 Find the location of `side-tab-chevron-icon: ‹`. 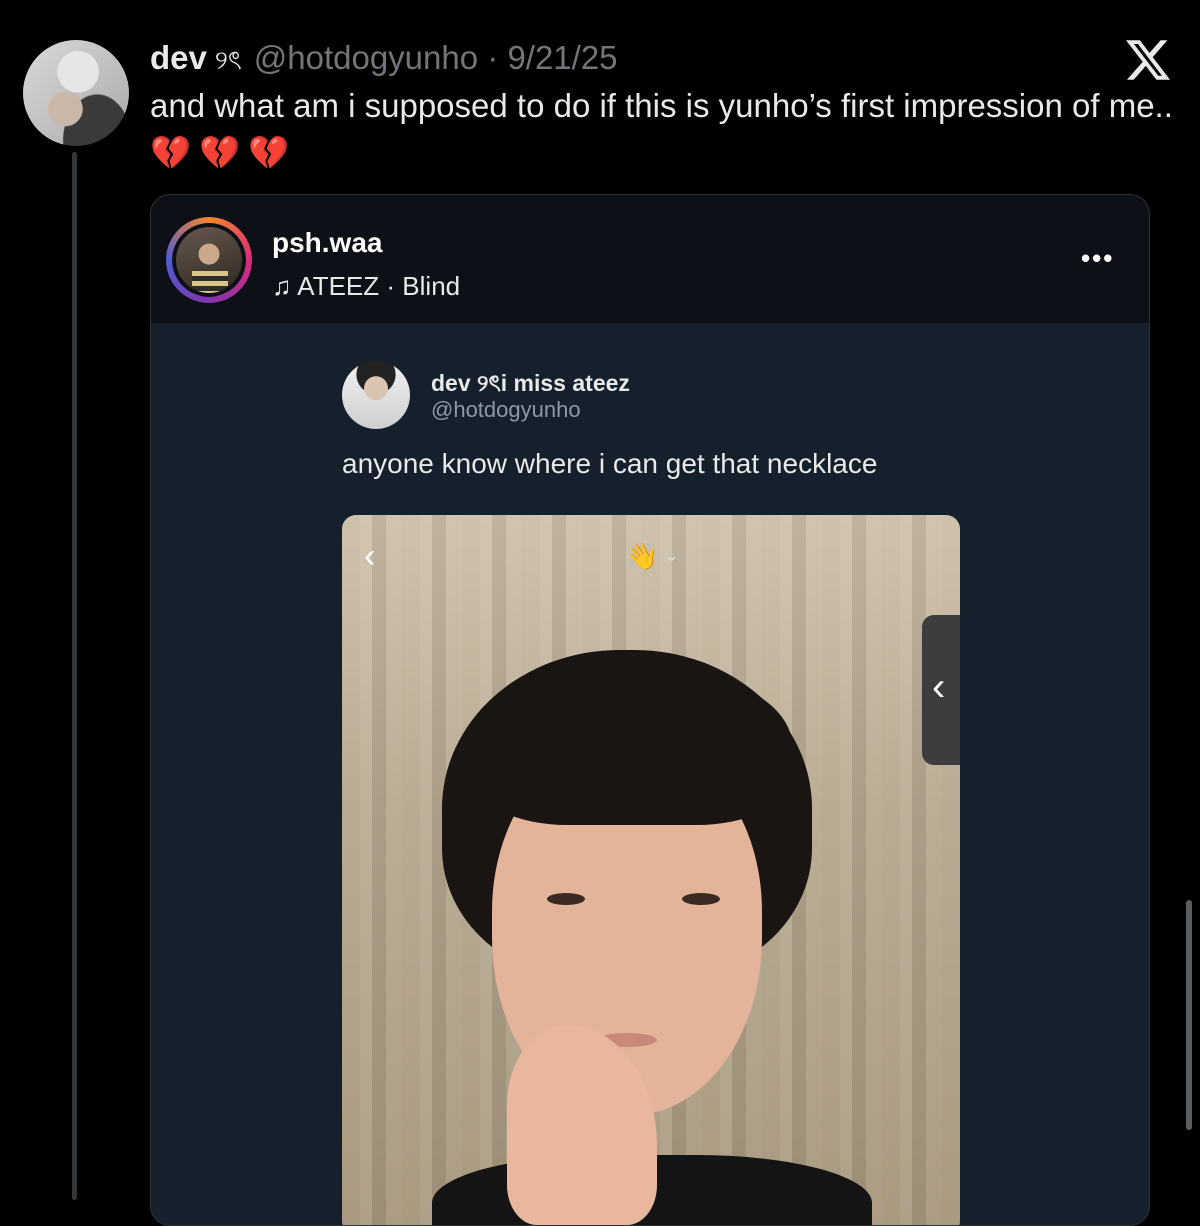

side-tab-chevron-icon: ‹ is located at coordinates (939, 687).